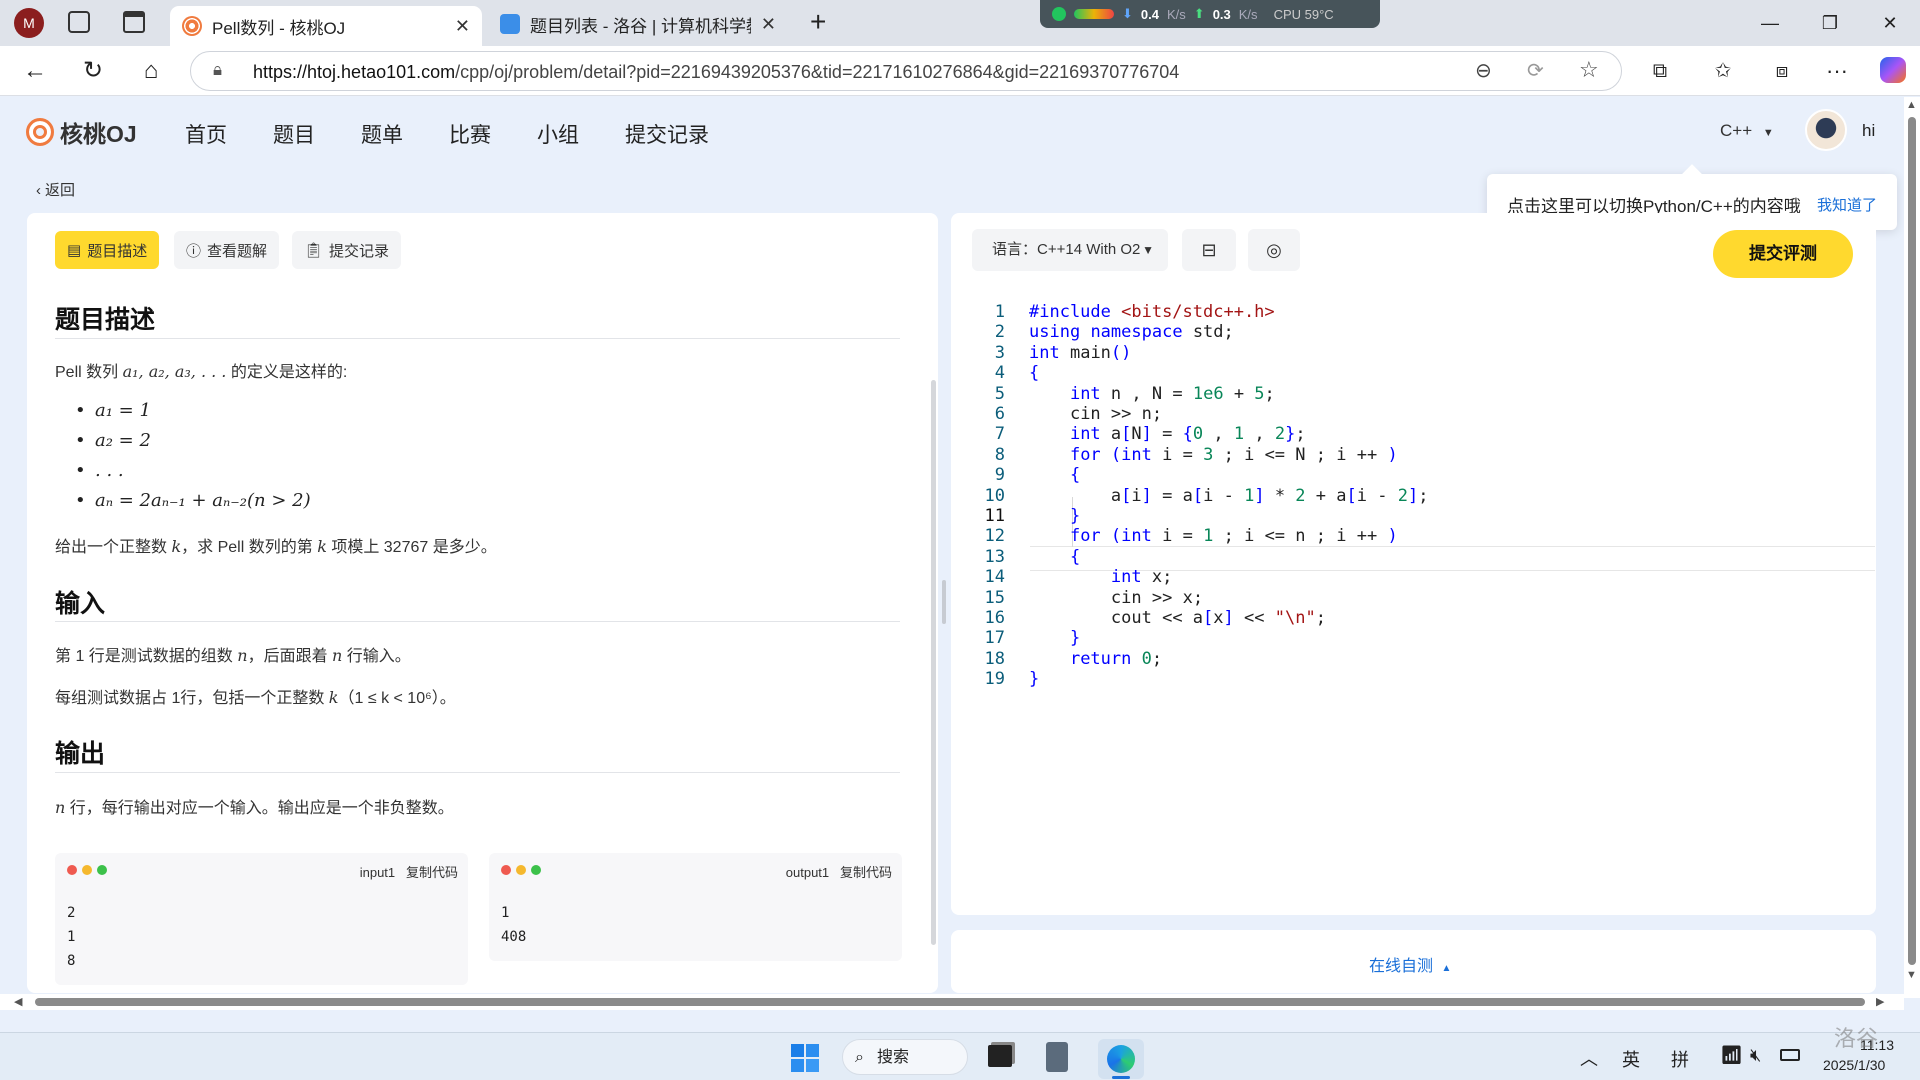 The height and width of the screenshot is (1080, 1920). I want to click on extensions-icon: ⧉, so click(1660, 71).